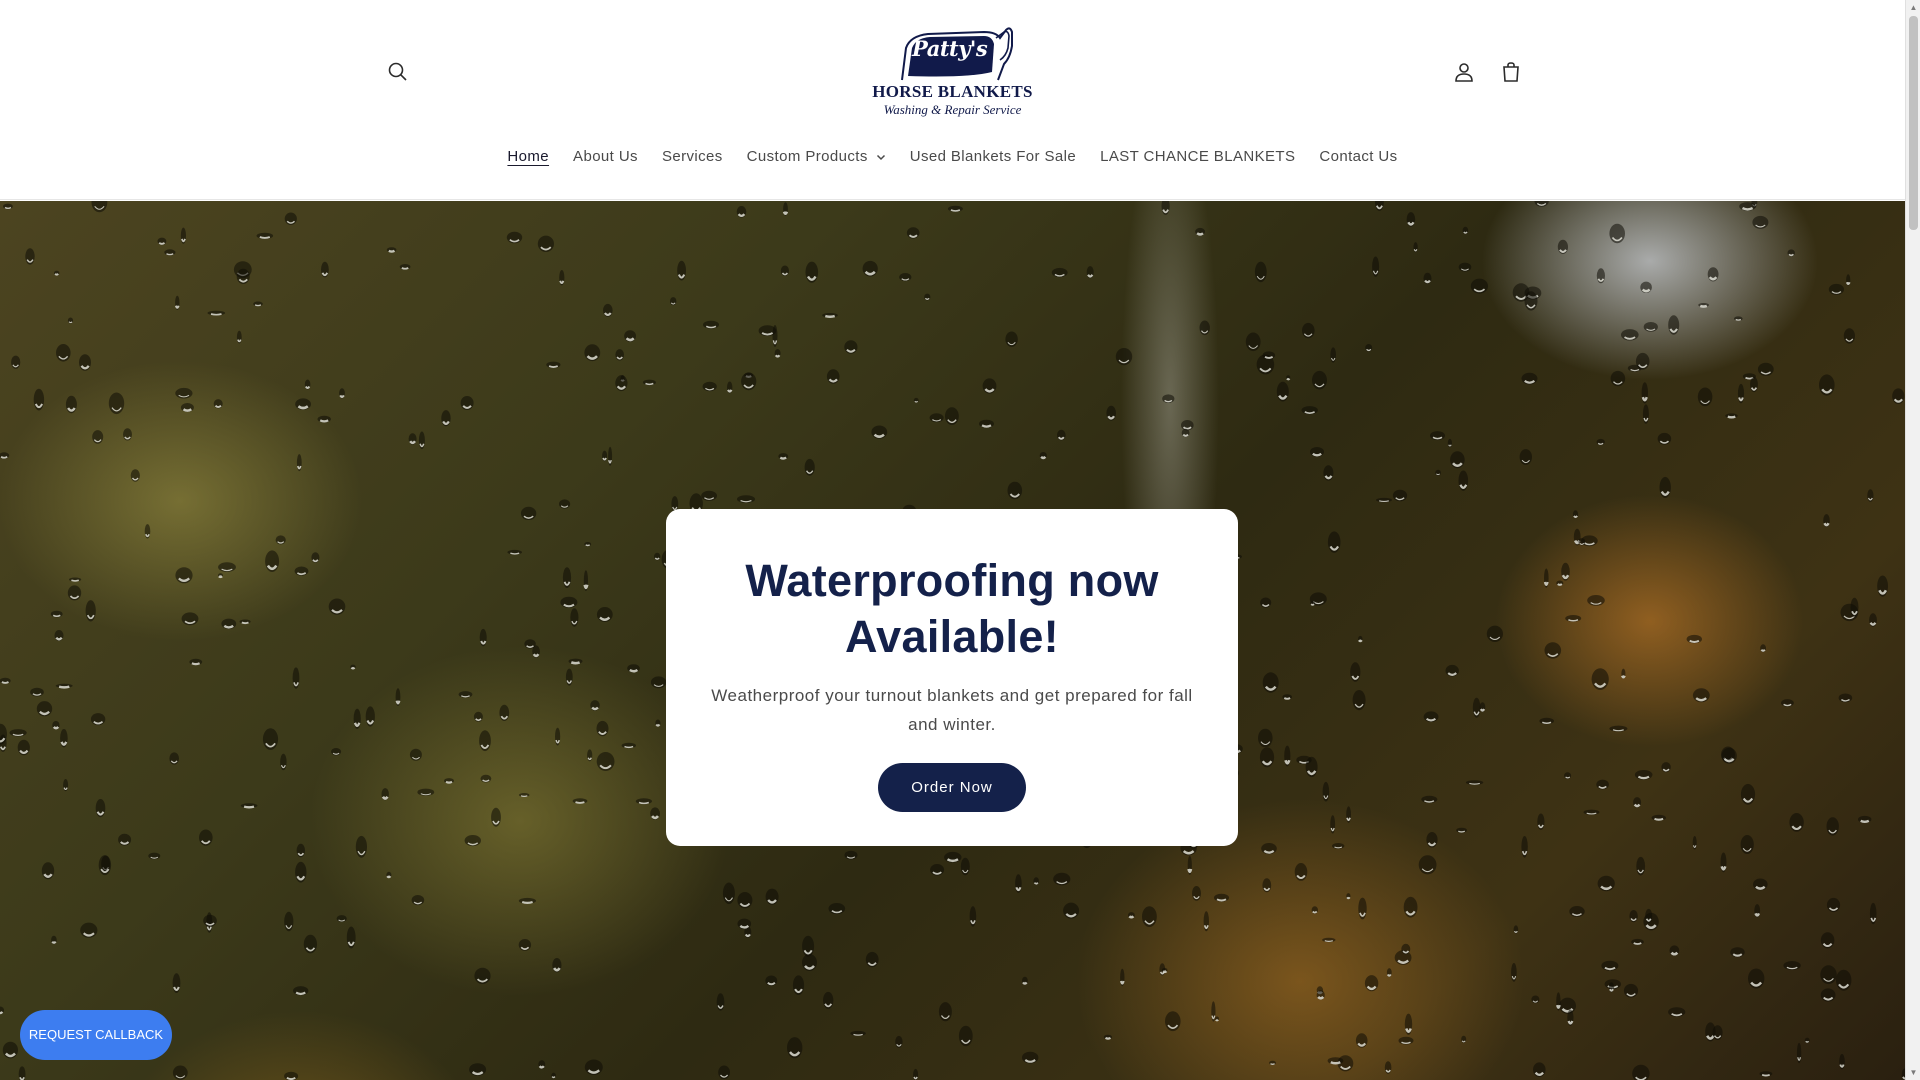 Image resolution: width=1920 pixels, height=1080 pixels. Describe the element at coordinates (950, 48) in the screenshot. I see `logo-name: Patty's` at that location.